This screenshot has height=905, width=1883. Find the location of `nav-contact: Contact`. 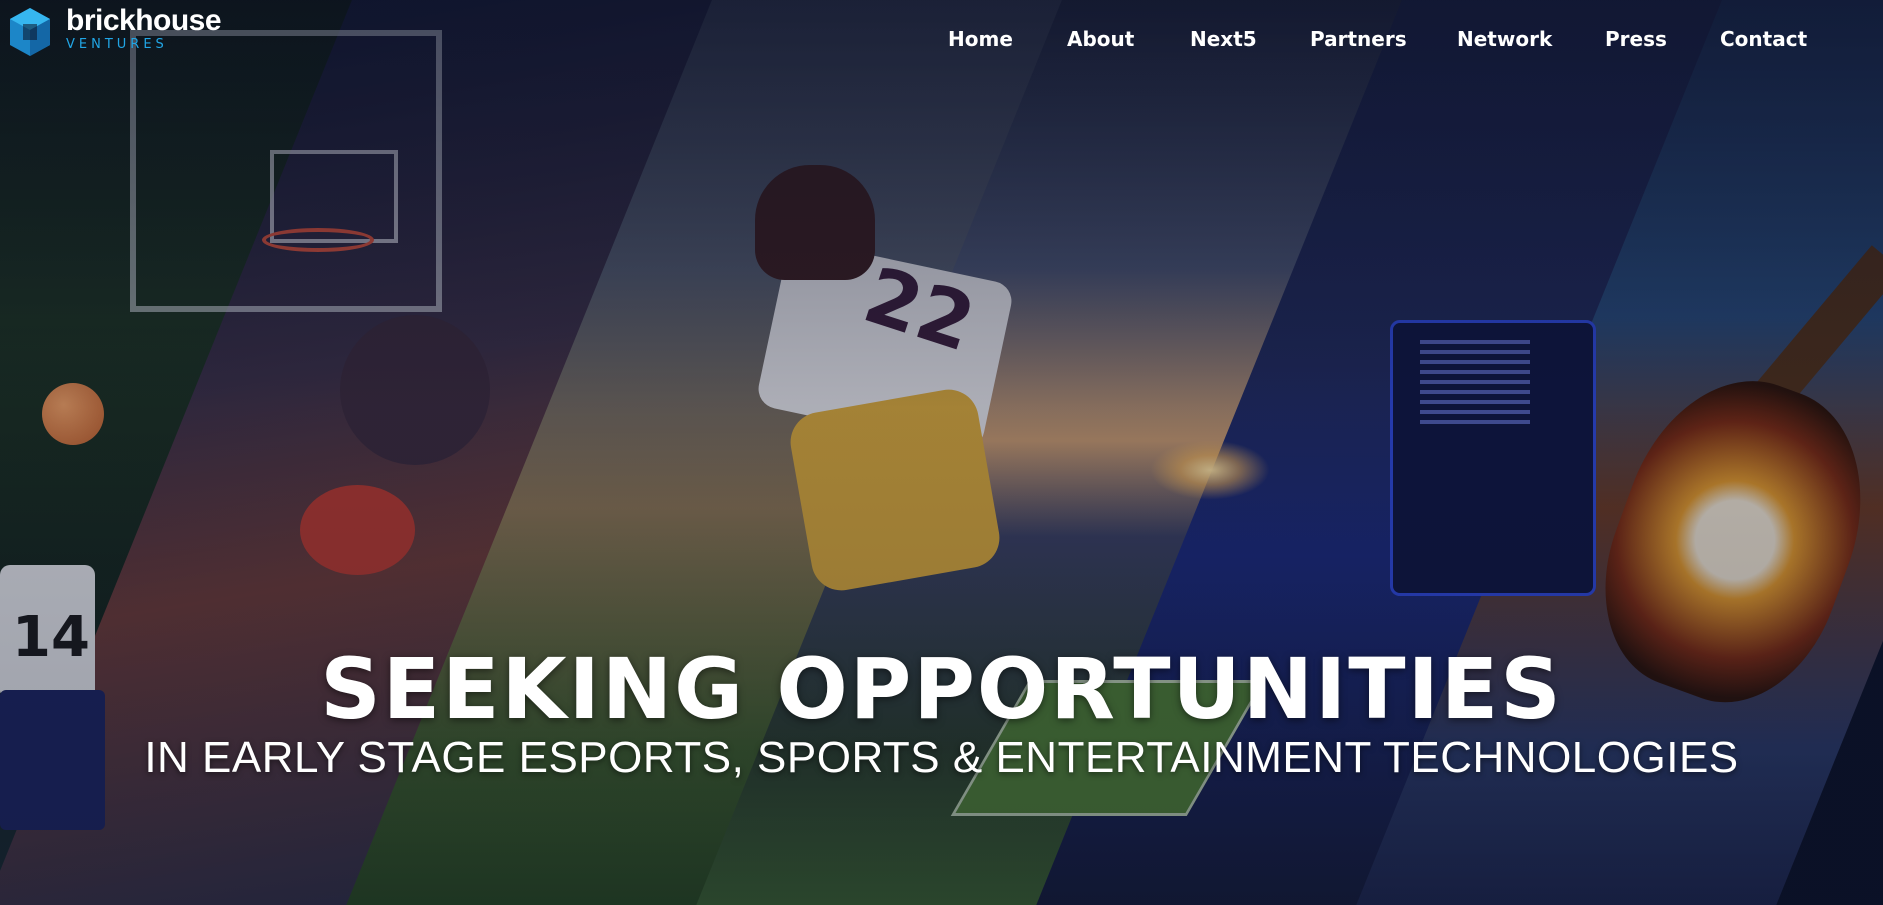

nav-contact: Contact is located at coordinates (1763, 39).